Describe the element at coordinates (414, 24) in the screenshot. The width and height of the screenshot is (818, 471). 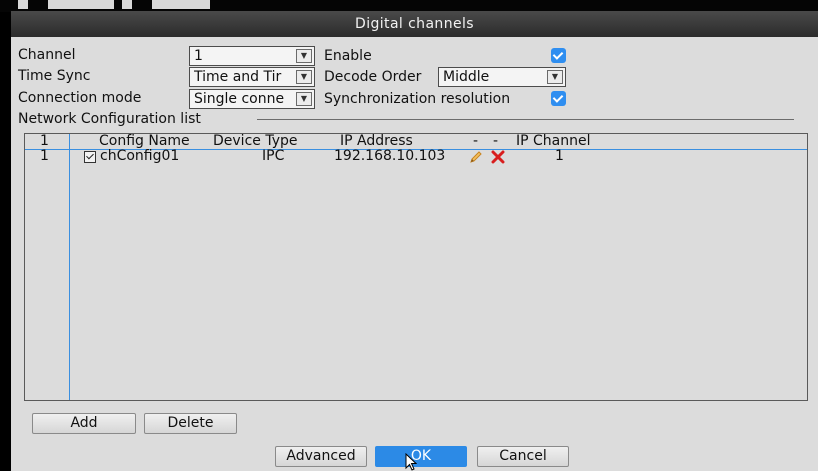
I see `dialog-title: Digital channels` at that location.